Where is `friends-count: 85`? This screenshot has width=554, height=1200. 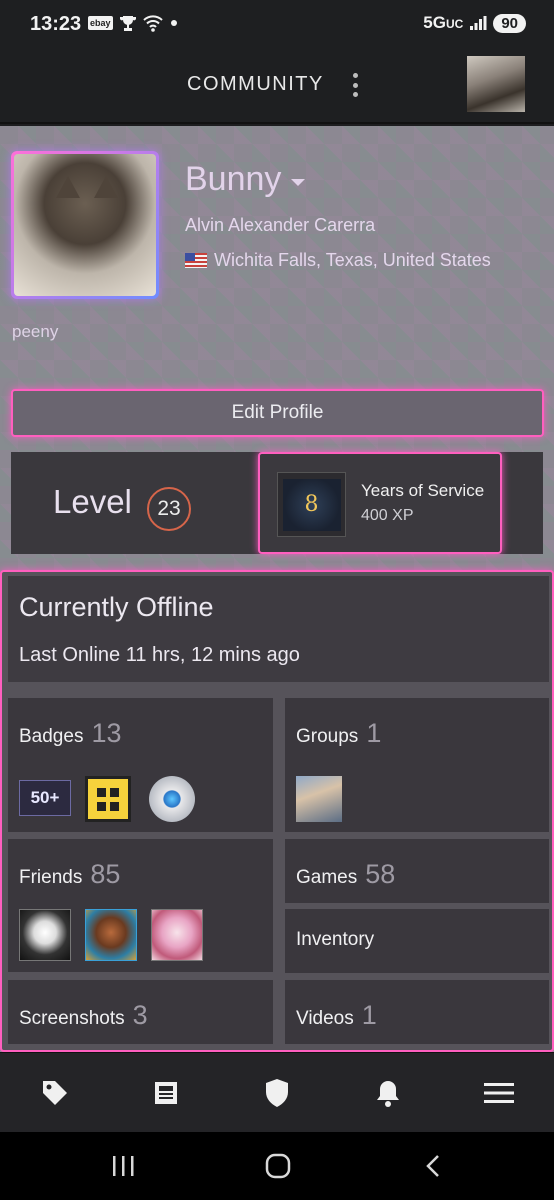
friends-count: 85 is located at coordinates (105, 874).